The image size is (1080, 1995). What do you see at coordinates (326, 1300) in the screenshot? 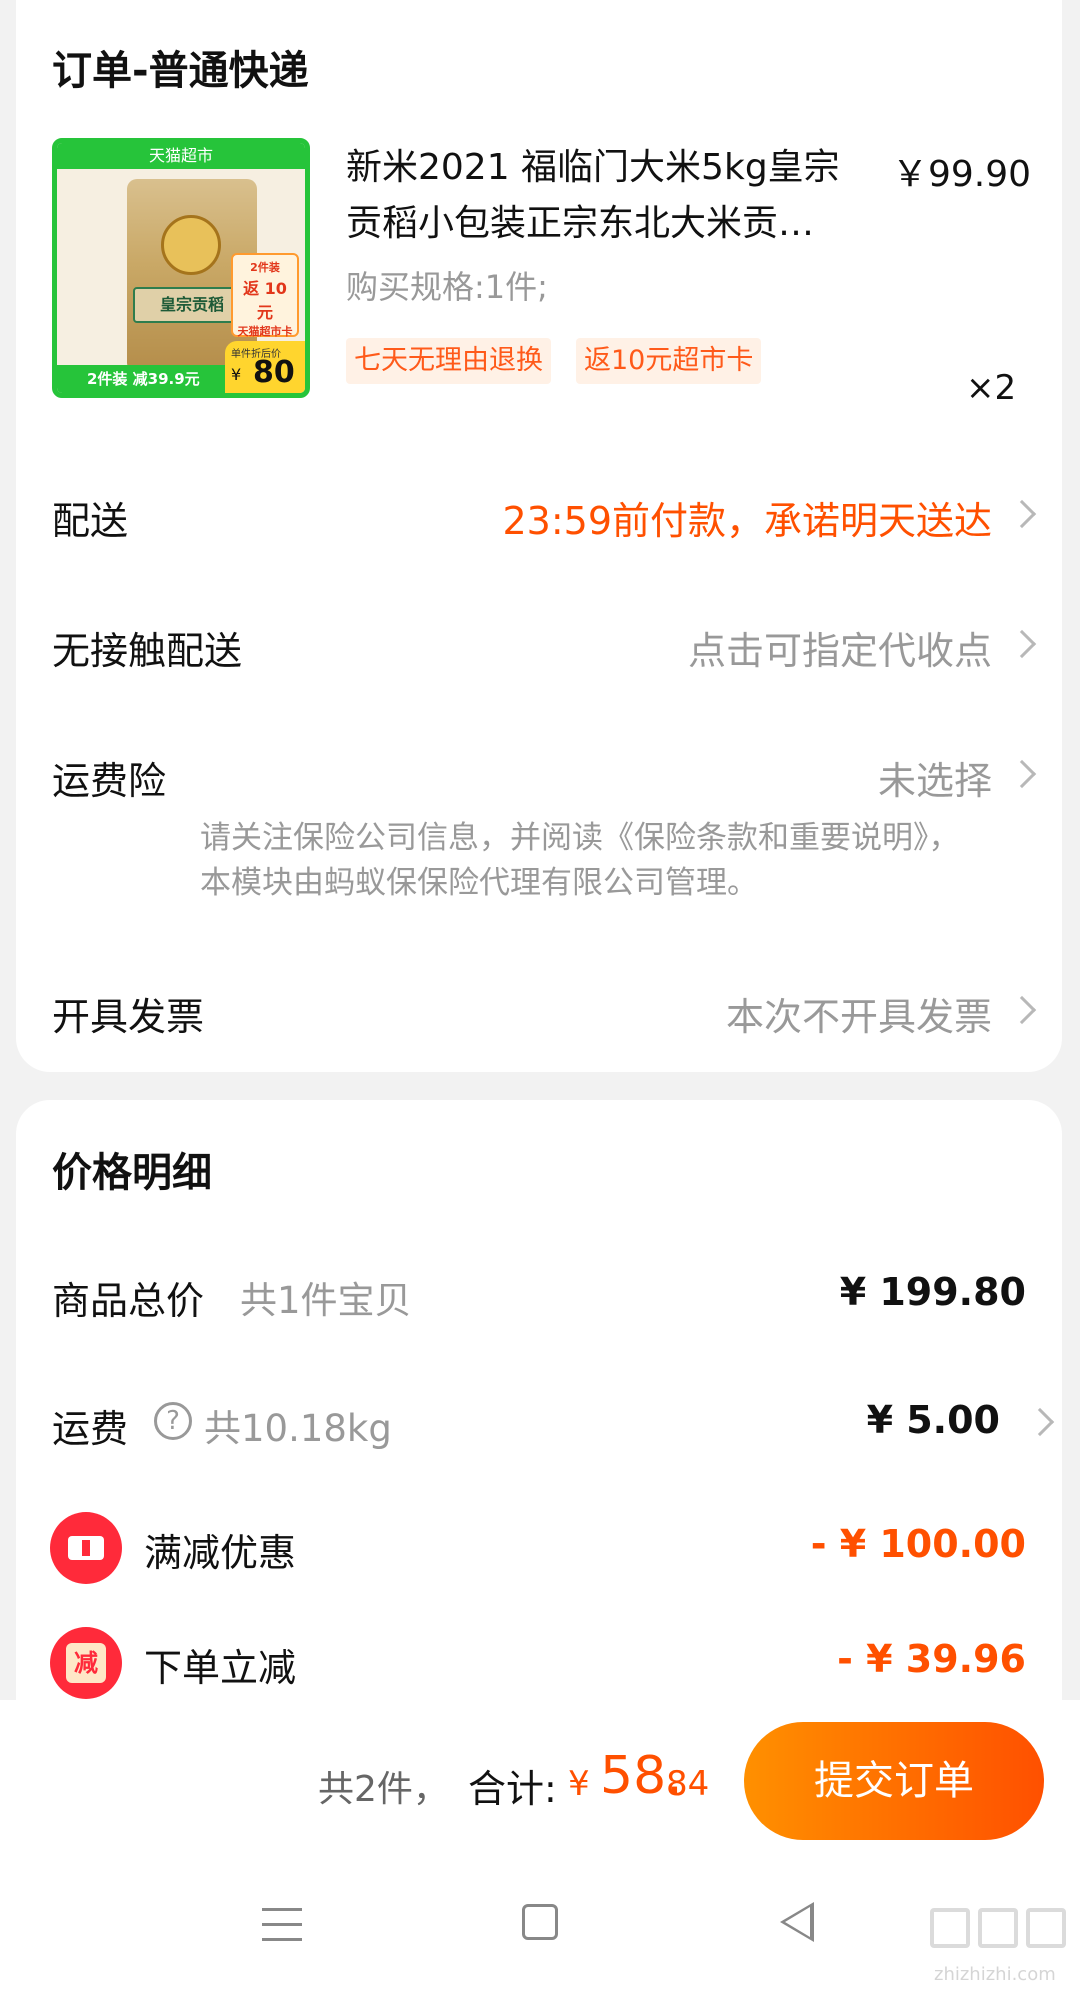
I see `goods-total-count: 共1件宝贝` at bounding box center [326, 1300].